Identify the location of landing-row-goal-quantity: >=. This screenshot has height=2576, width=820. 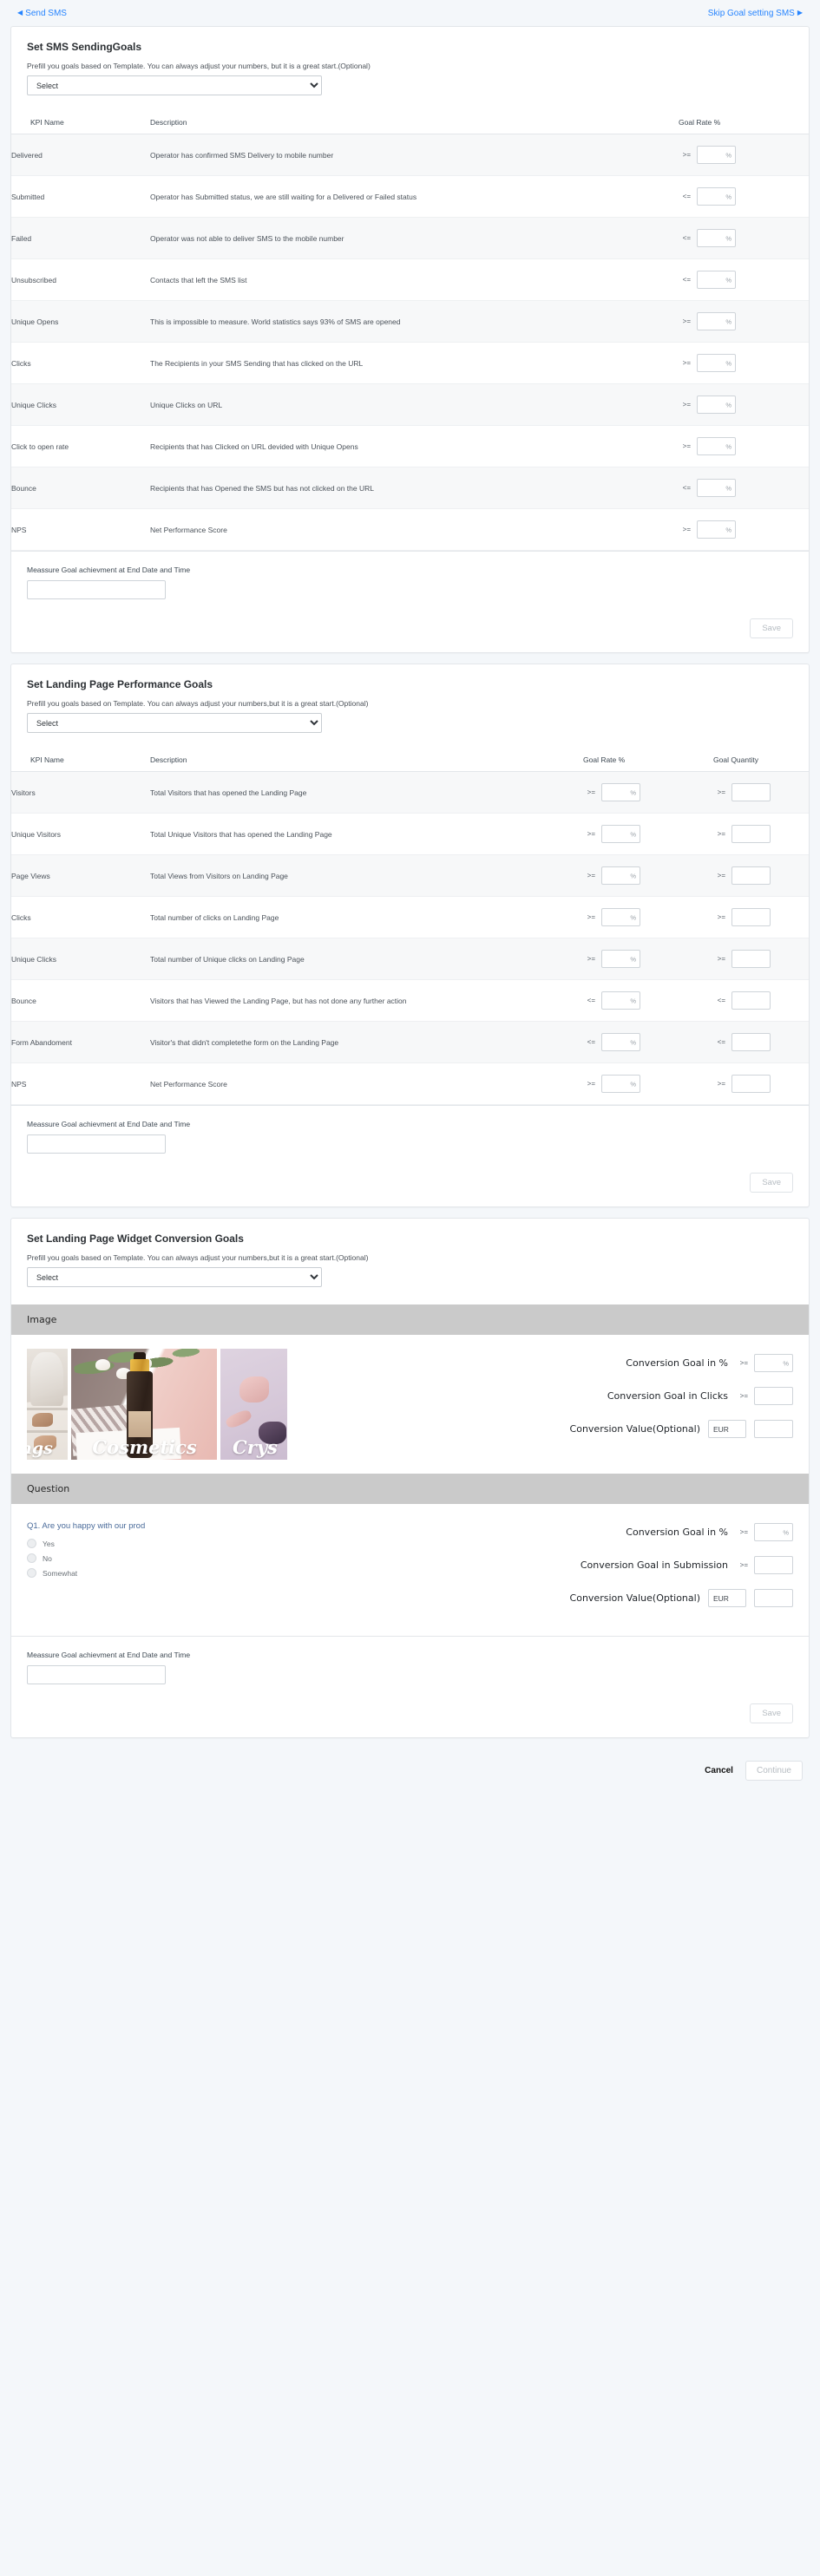
(761, 834).